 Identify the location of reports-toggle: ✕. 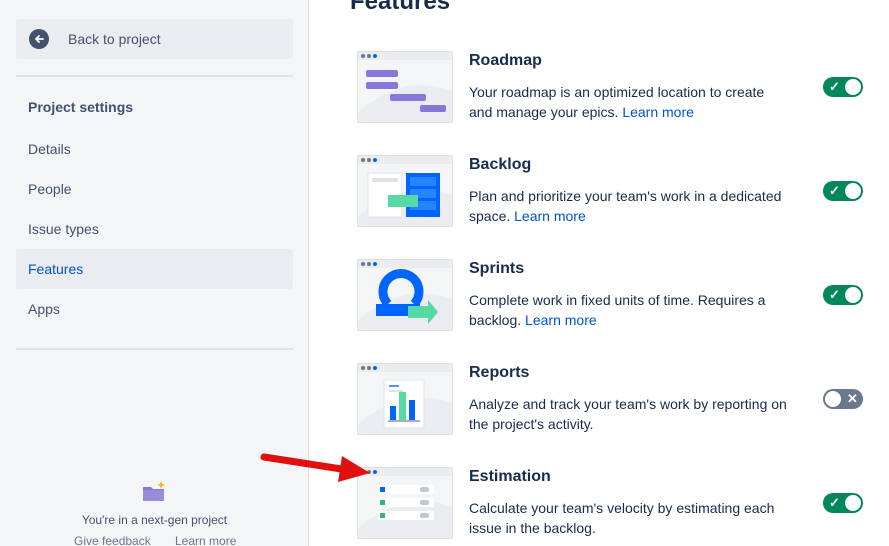
(843, 399).